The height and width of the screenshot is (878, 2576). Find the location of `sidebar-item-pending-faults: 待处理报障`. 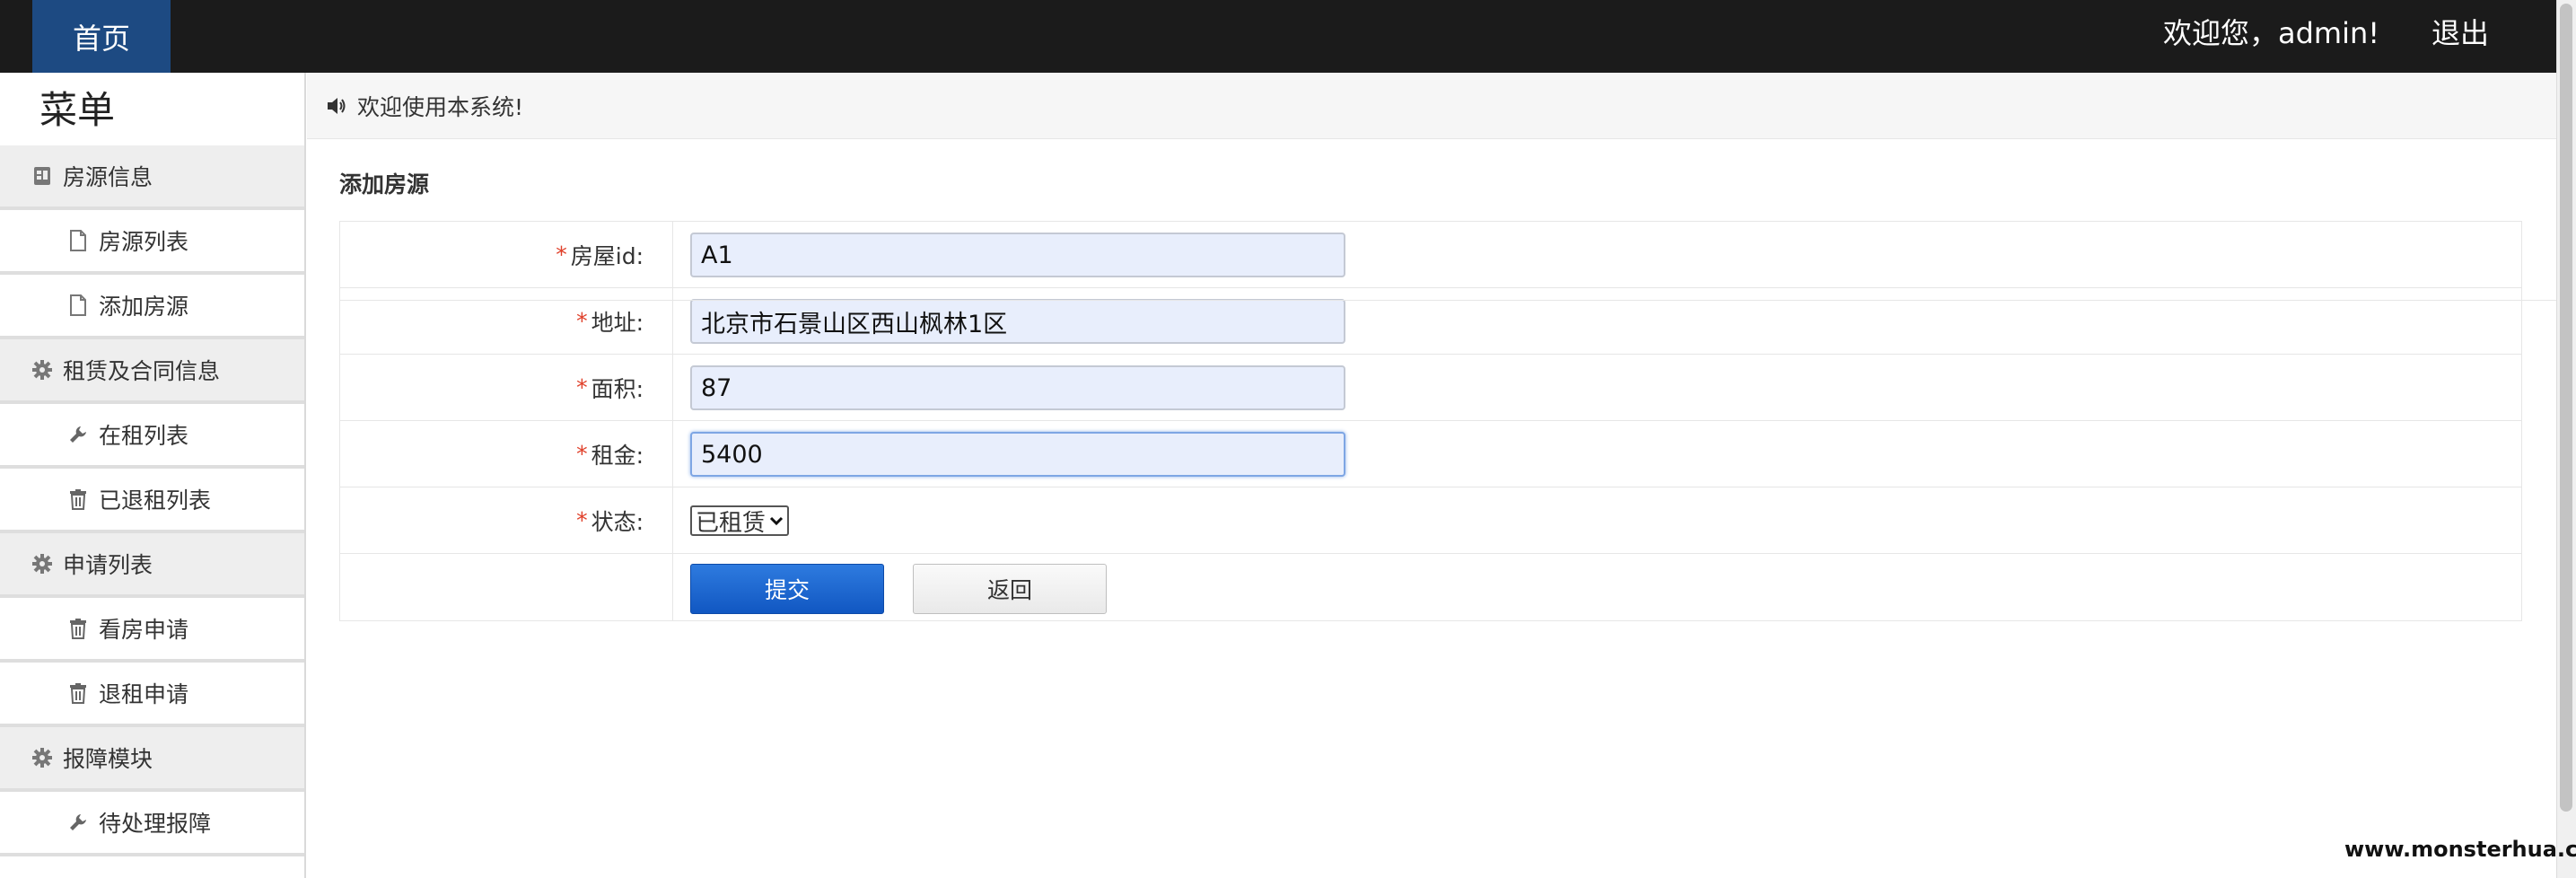

sidebar-item-pending-faults: 待处理报障 is located at coordinates (152, 824).